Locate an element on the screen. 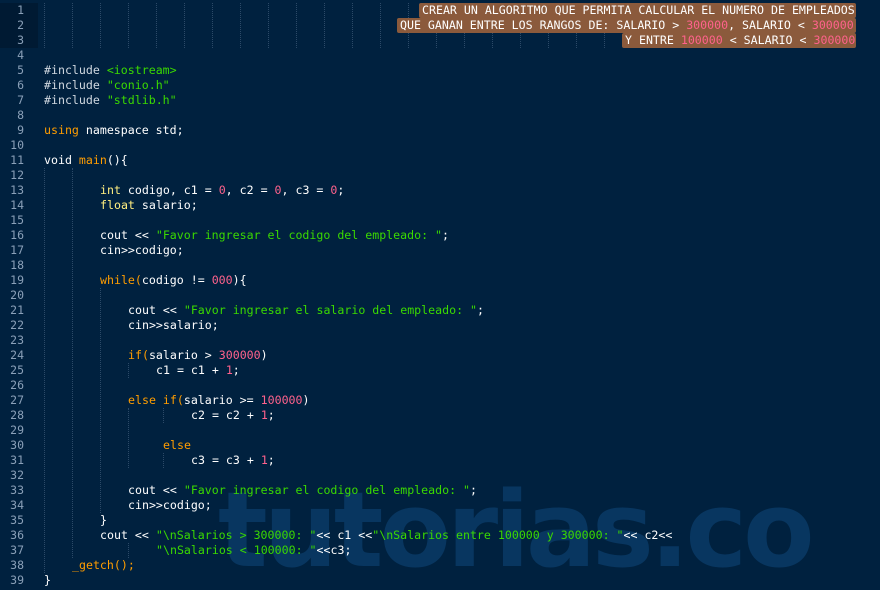  code-line-25: c1 = c1 + 1; is located at coordinates (462, 370).